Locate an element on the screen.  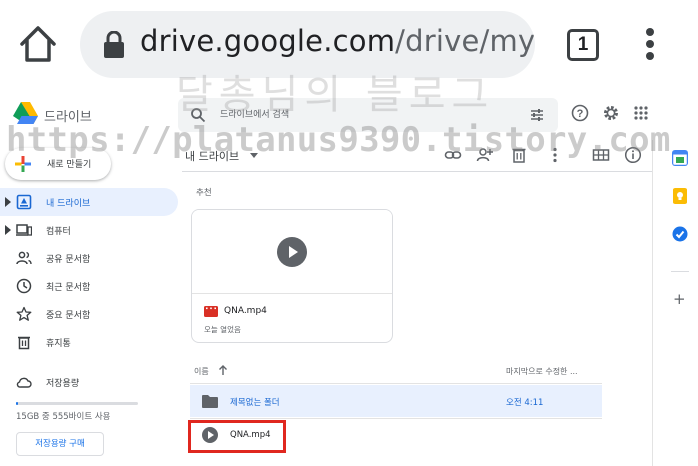
side-panel-divider is located at coordinates (680, 271).